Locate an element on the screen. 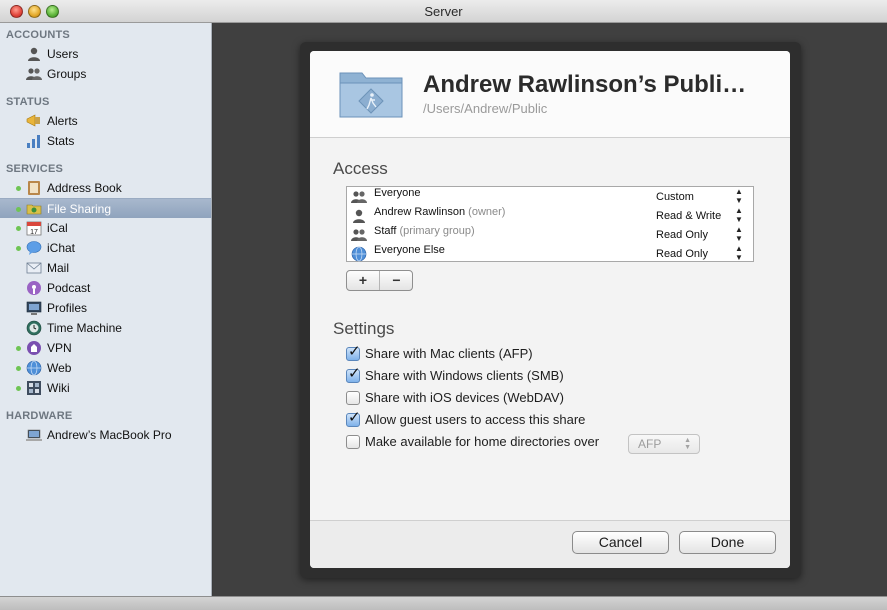 The width and height of the screenshot is (887, 610). home-directories-checkbox is located at coordinates (353, 442).